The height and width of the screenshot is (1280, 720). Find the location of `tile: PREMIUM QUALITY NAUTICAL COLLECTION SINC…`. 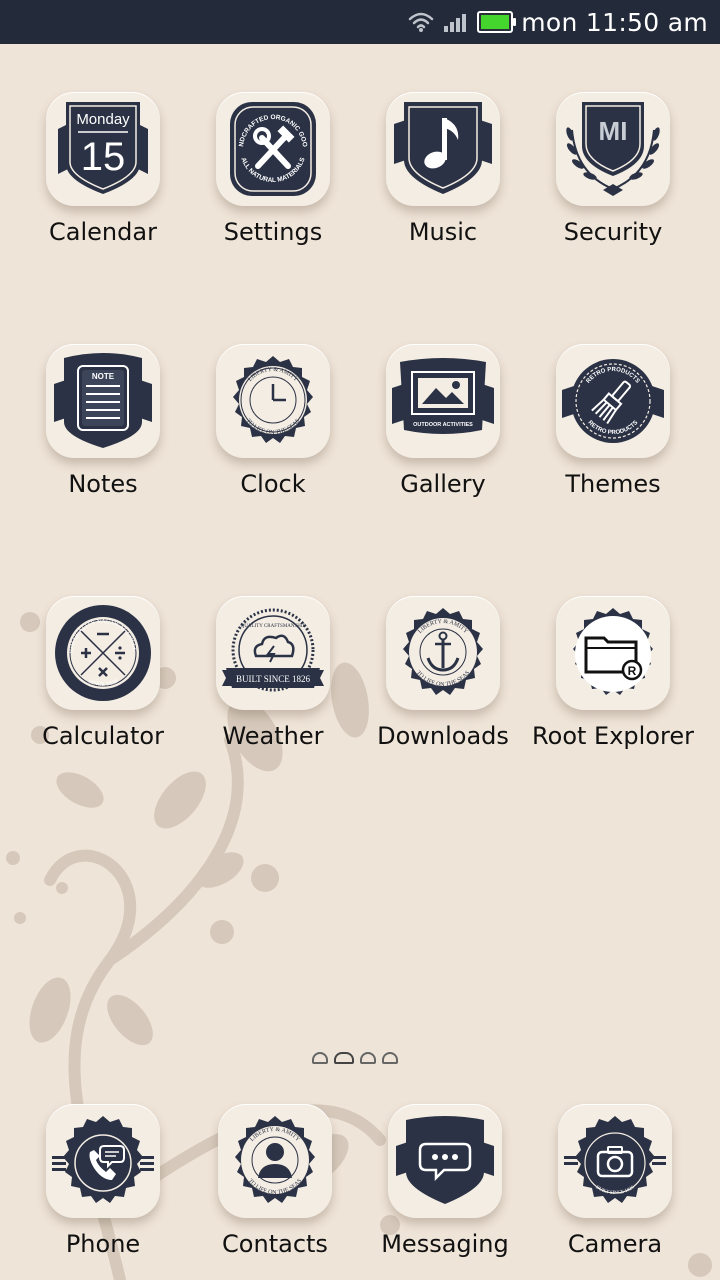

tile: PREMIUM QUALITY NAUTICAL COLLECTION SINC… is located at coordinates (103, 653).